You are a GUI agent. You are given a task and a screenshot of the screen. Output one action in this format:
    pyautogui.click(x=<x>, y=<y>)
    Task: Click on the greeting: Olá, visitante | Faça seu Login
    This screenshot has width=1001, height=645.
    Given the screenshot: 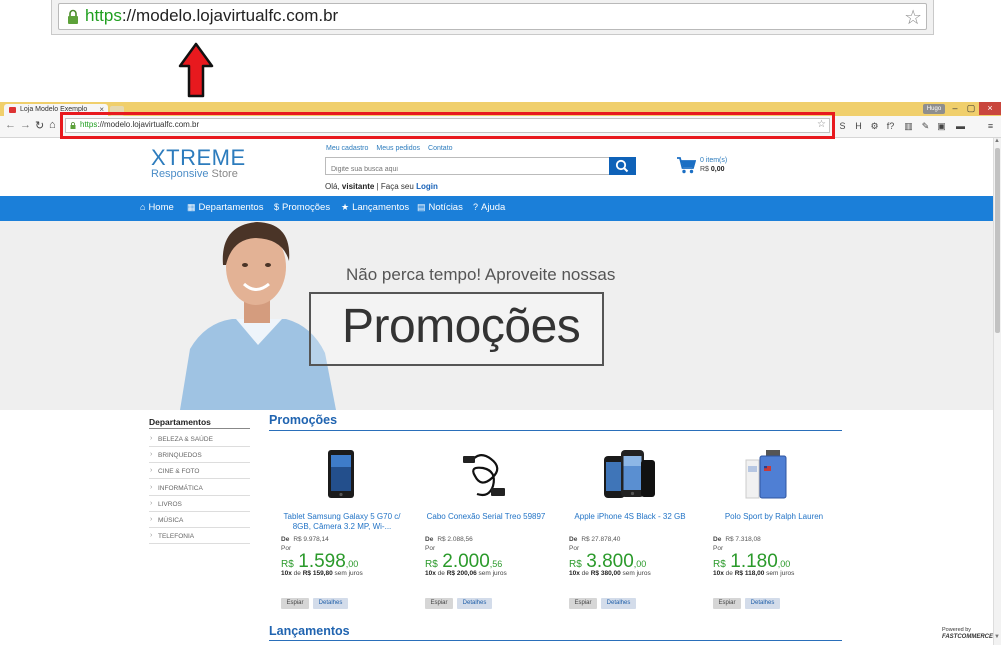 What is the action you would take?
    pyautogui.click(x=381, y=186)
    